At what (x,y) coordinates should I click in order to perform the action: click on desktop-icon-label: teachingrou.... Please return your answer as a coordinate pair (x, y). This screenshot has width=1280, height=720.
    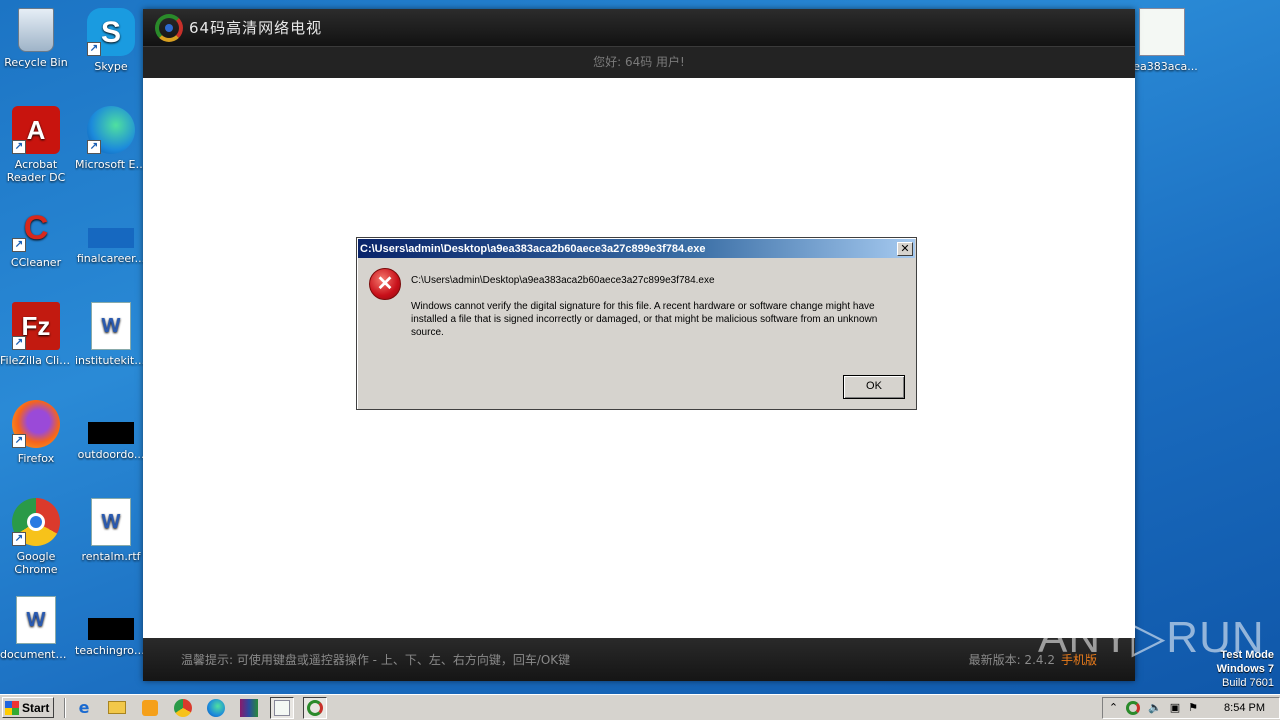
    Looking at the image, I should click on (111, 650).